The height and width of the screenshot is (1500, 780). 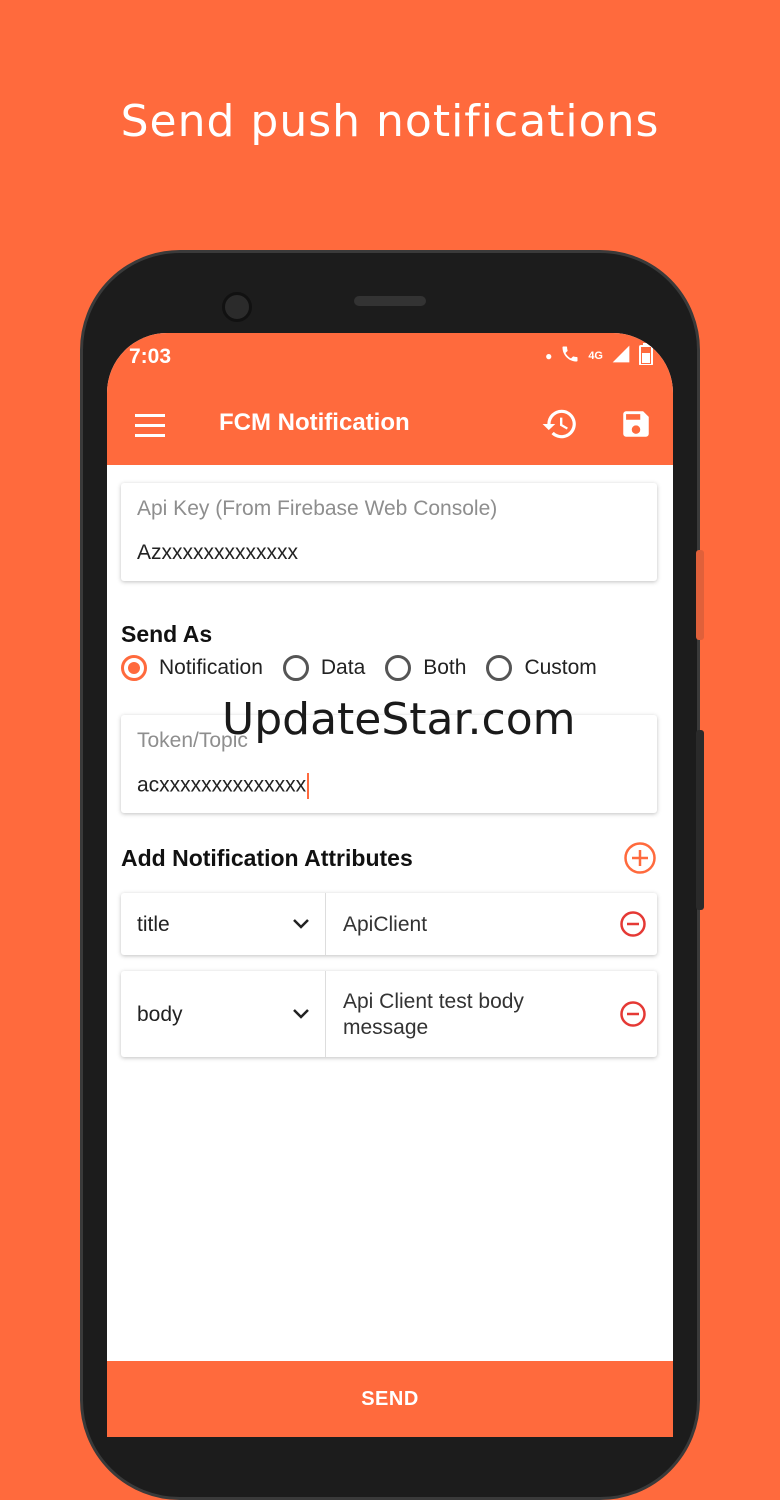 What do you see at coordinates (570, 355) in the screenshot?
I see `call-icon` at bounding box center [570, 355].